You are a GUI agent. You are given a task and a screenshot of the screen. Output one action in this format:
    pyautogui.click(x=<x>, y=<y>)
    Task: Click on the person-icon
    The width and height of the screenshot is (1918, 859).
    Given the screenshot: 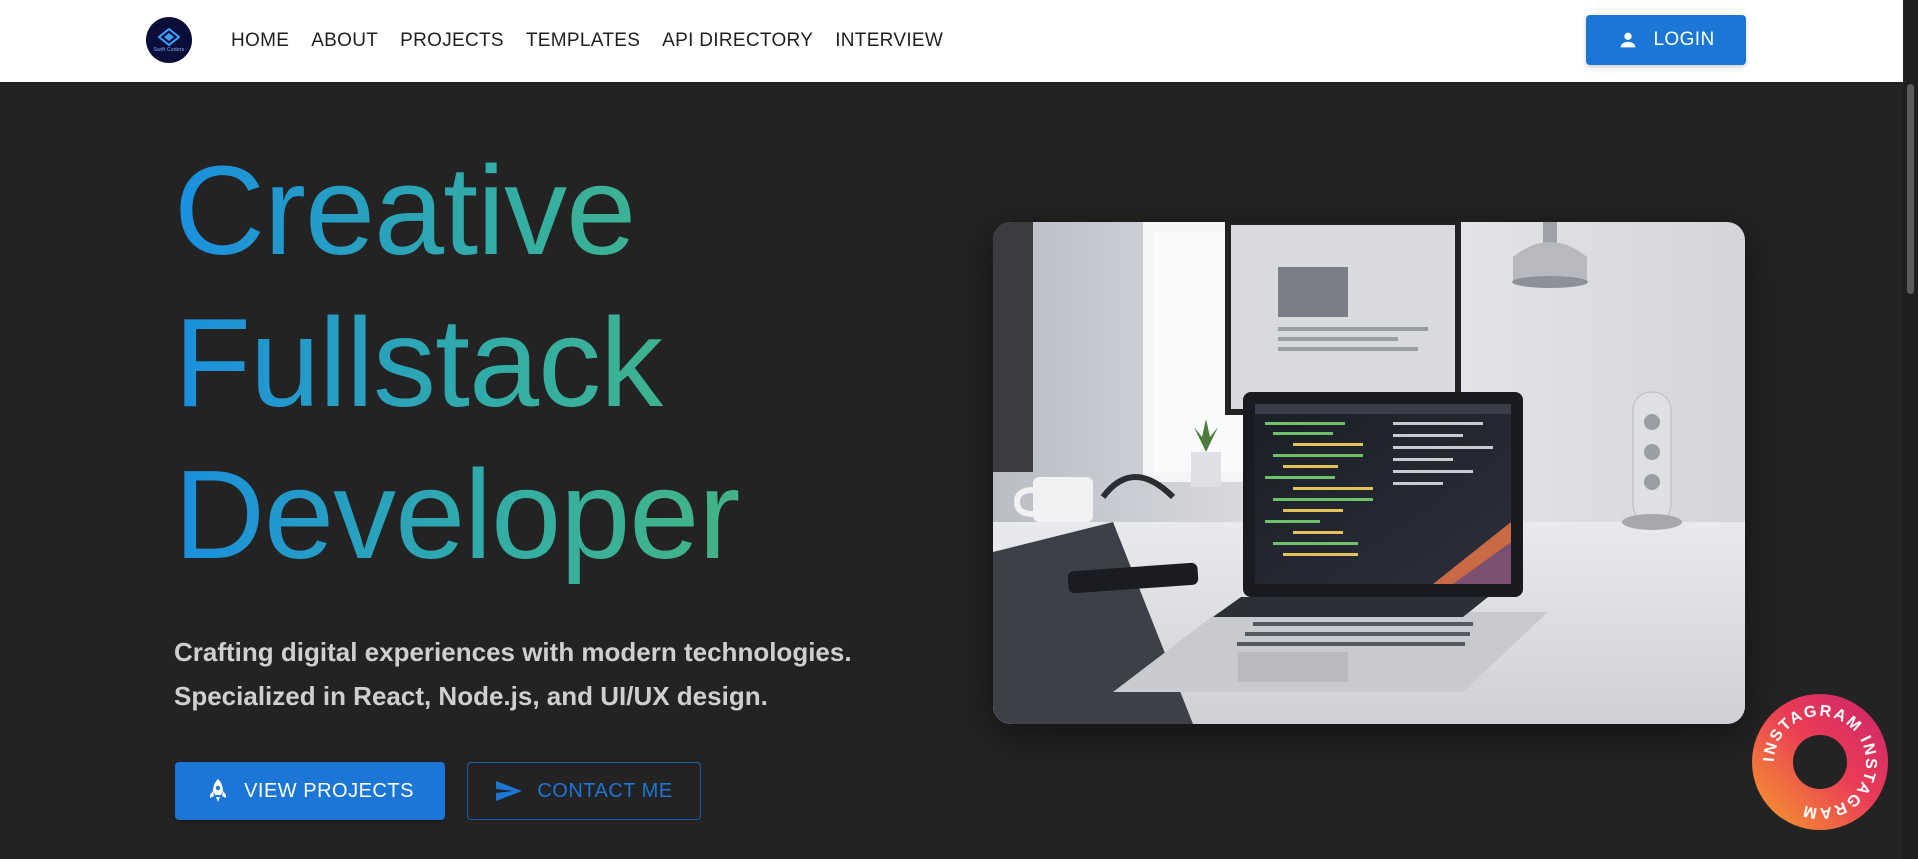 What is the action you would take?
    pyautogui.click(x=1628, y=40)
    